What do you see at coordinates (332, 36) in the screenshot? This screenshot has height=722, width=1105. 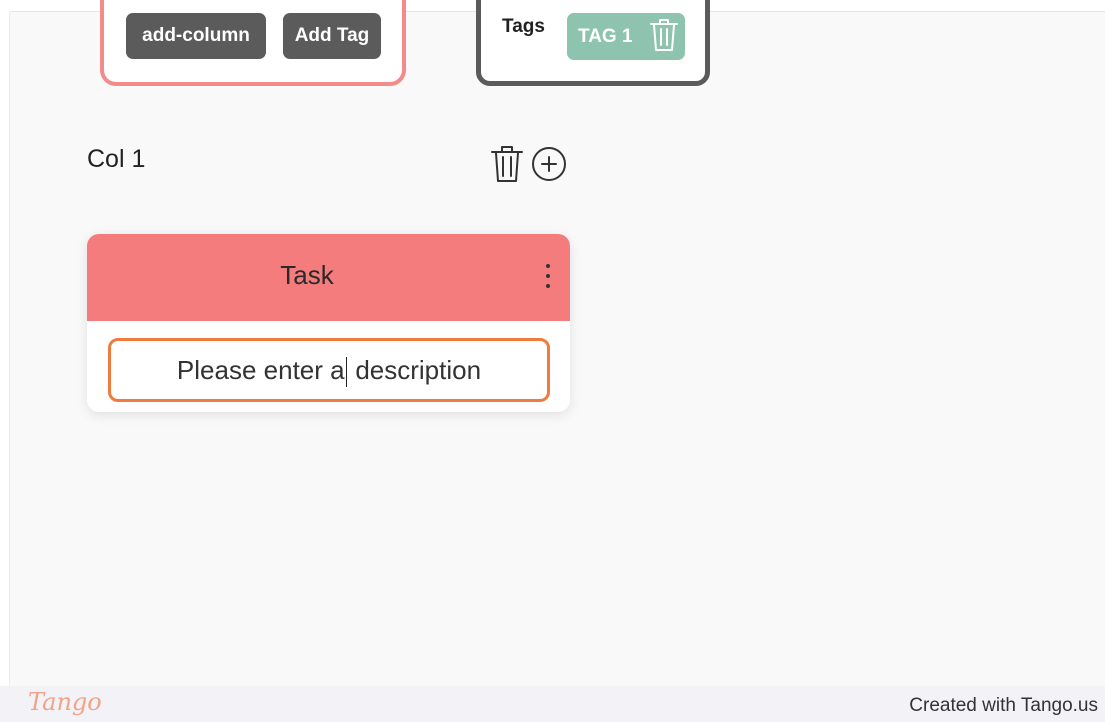 I see `add-tag-button: Add Tag` at bounding box center [332, 36].